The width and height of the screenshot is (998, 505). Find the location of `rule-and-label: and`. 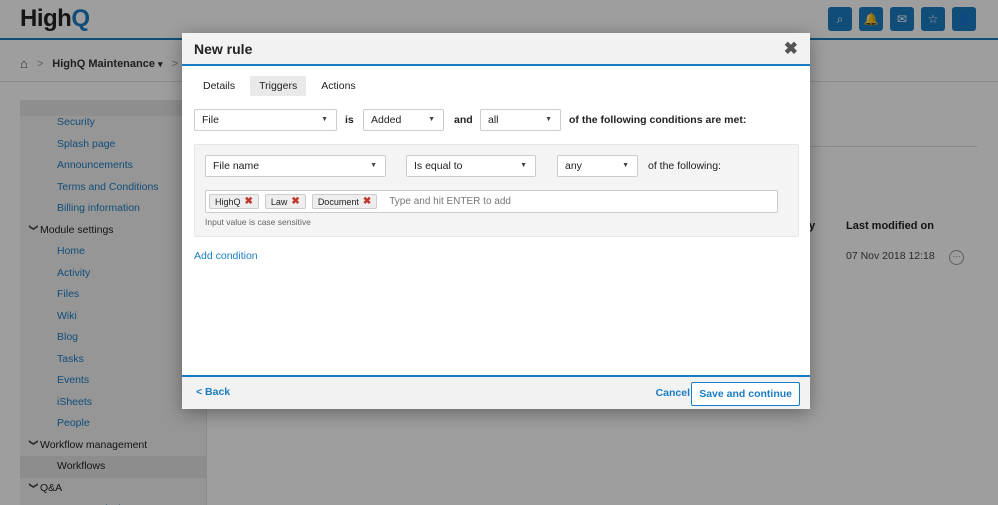

rule-and-label: and is located at coordinates (463, 120).